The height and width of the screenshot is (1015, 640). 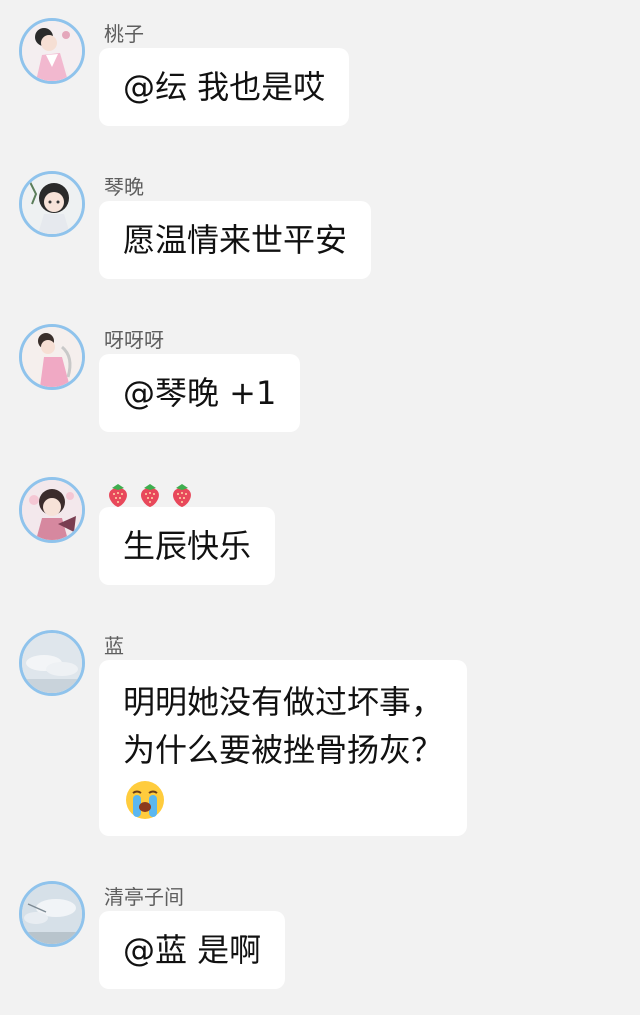 I want to click on avatar-girl-pink-robe-icon, so click(x=52, y=51).